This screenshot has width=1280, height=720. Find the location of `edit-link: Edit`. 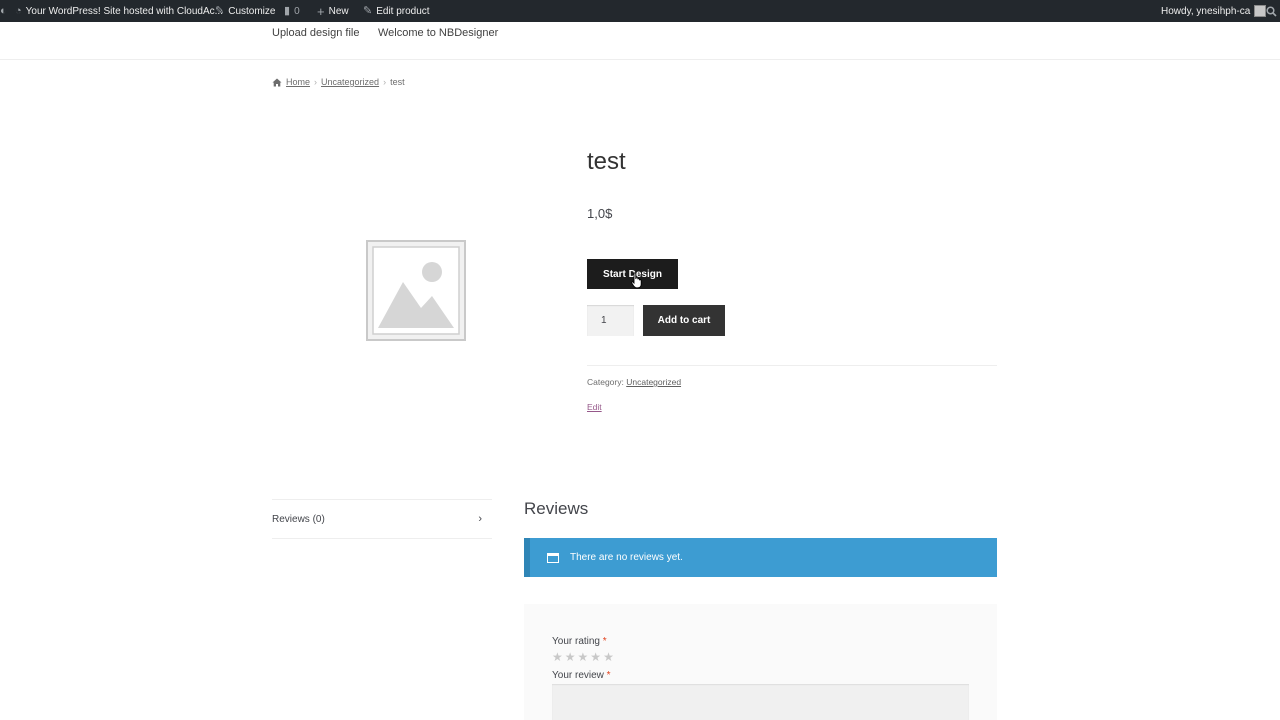

edit-link: Edit is located at coordinates (594, 407).